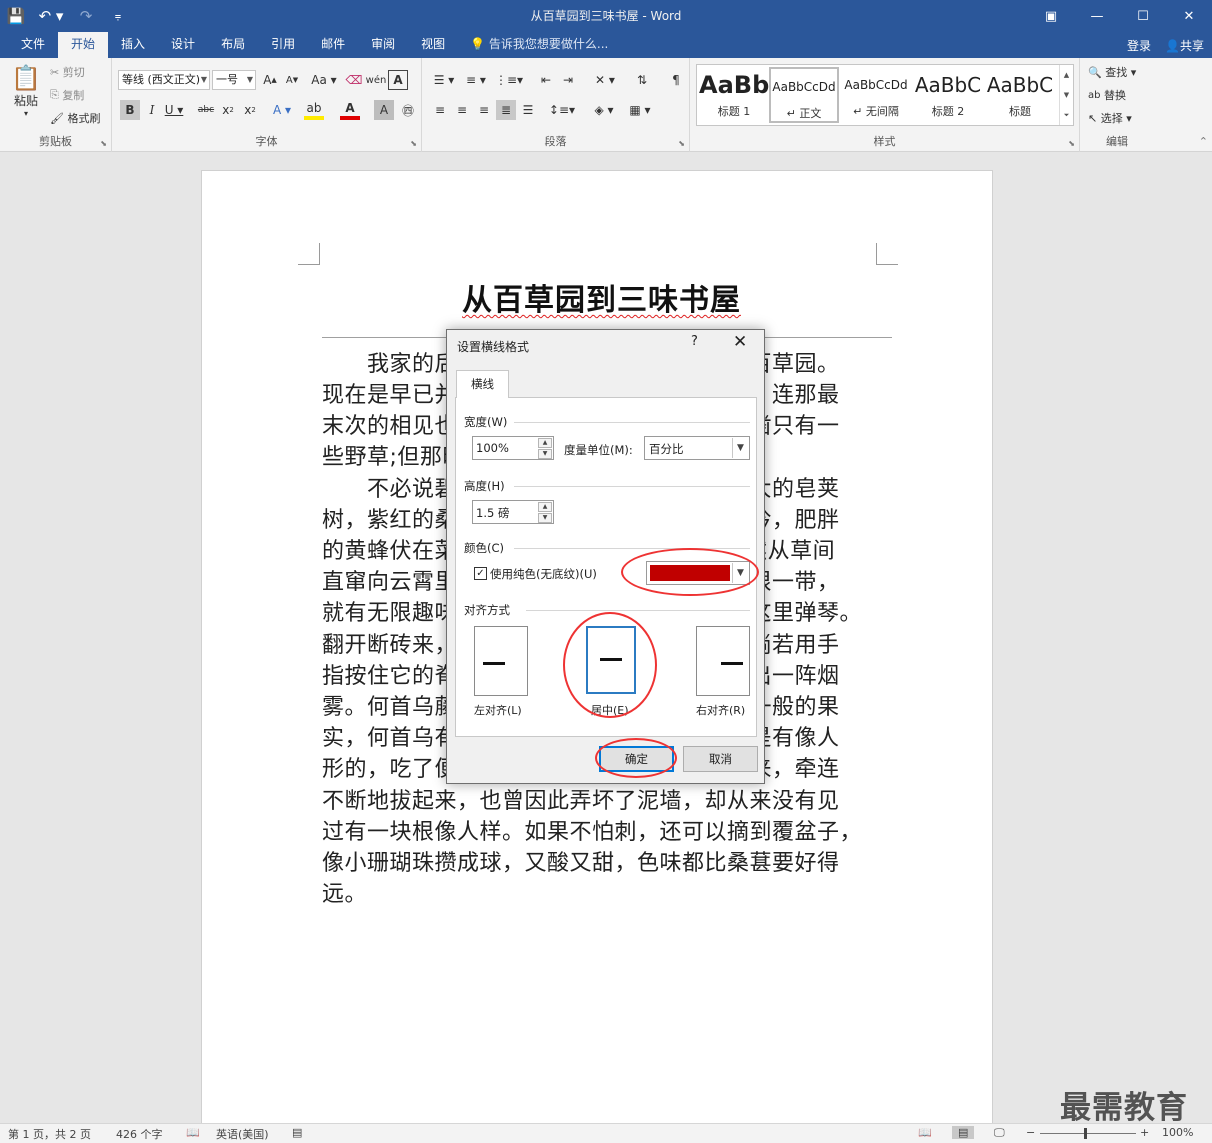 Image resolution: width=1212 pixels, height=1143 pixels. I want to click on tab-insert: 插入, so click(133, 45).